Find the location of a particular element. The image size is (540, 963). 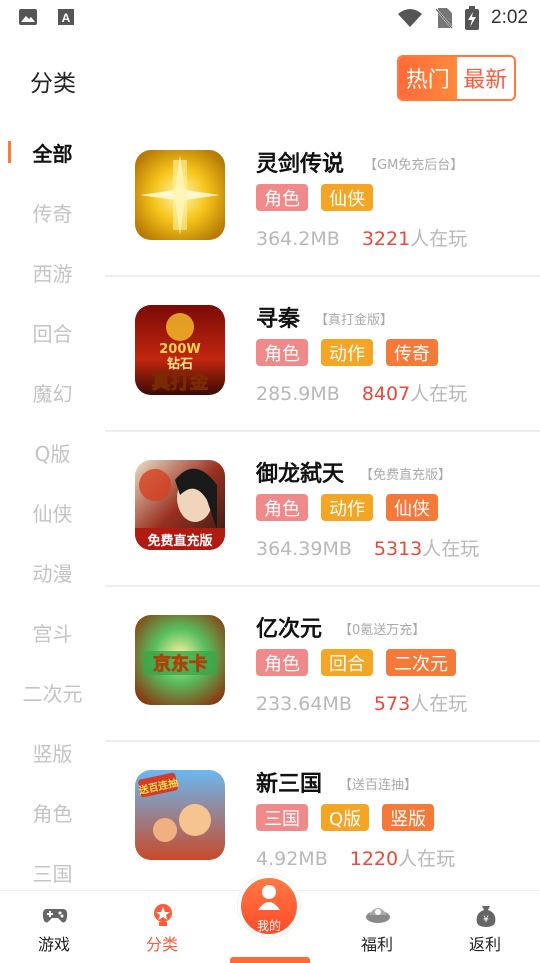

sidebar-item-all: 全部 is located at coordinates (52, 152).